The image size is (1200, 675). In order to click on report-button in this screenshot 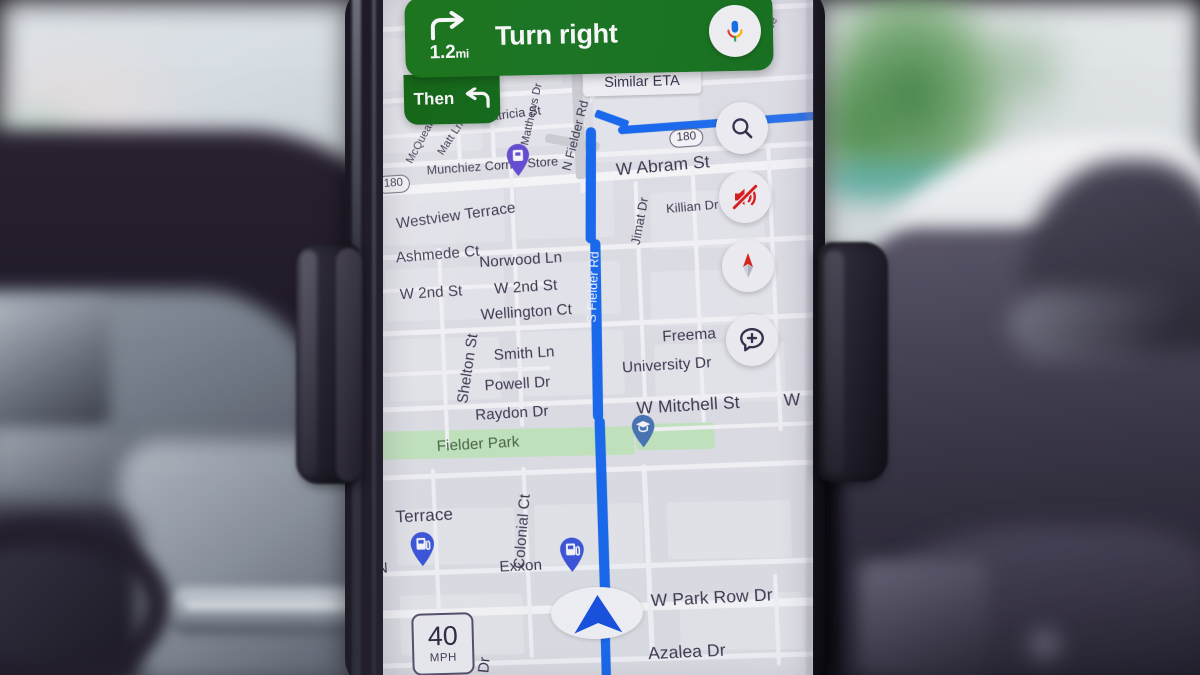, I will do `click(752, 340)`.